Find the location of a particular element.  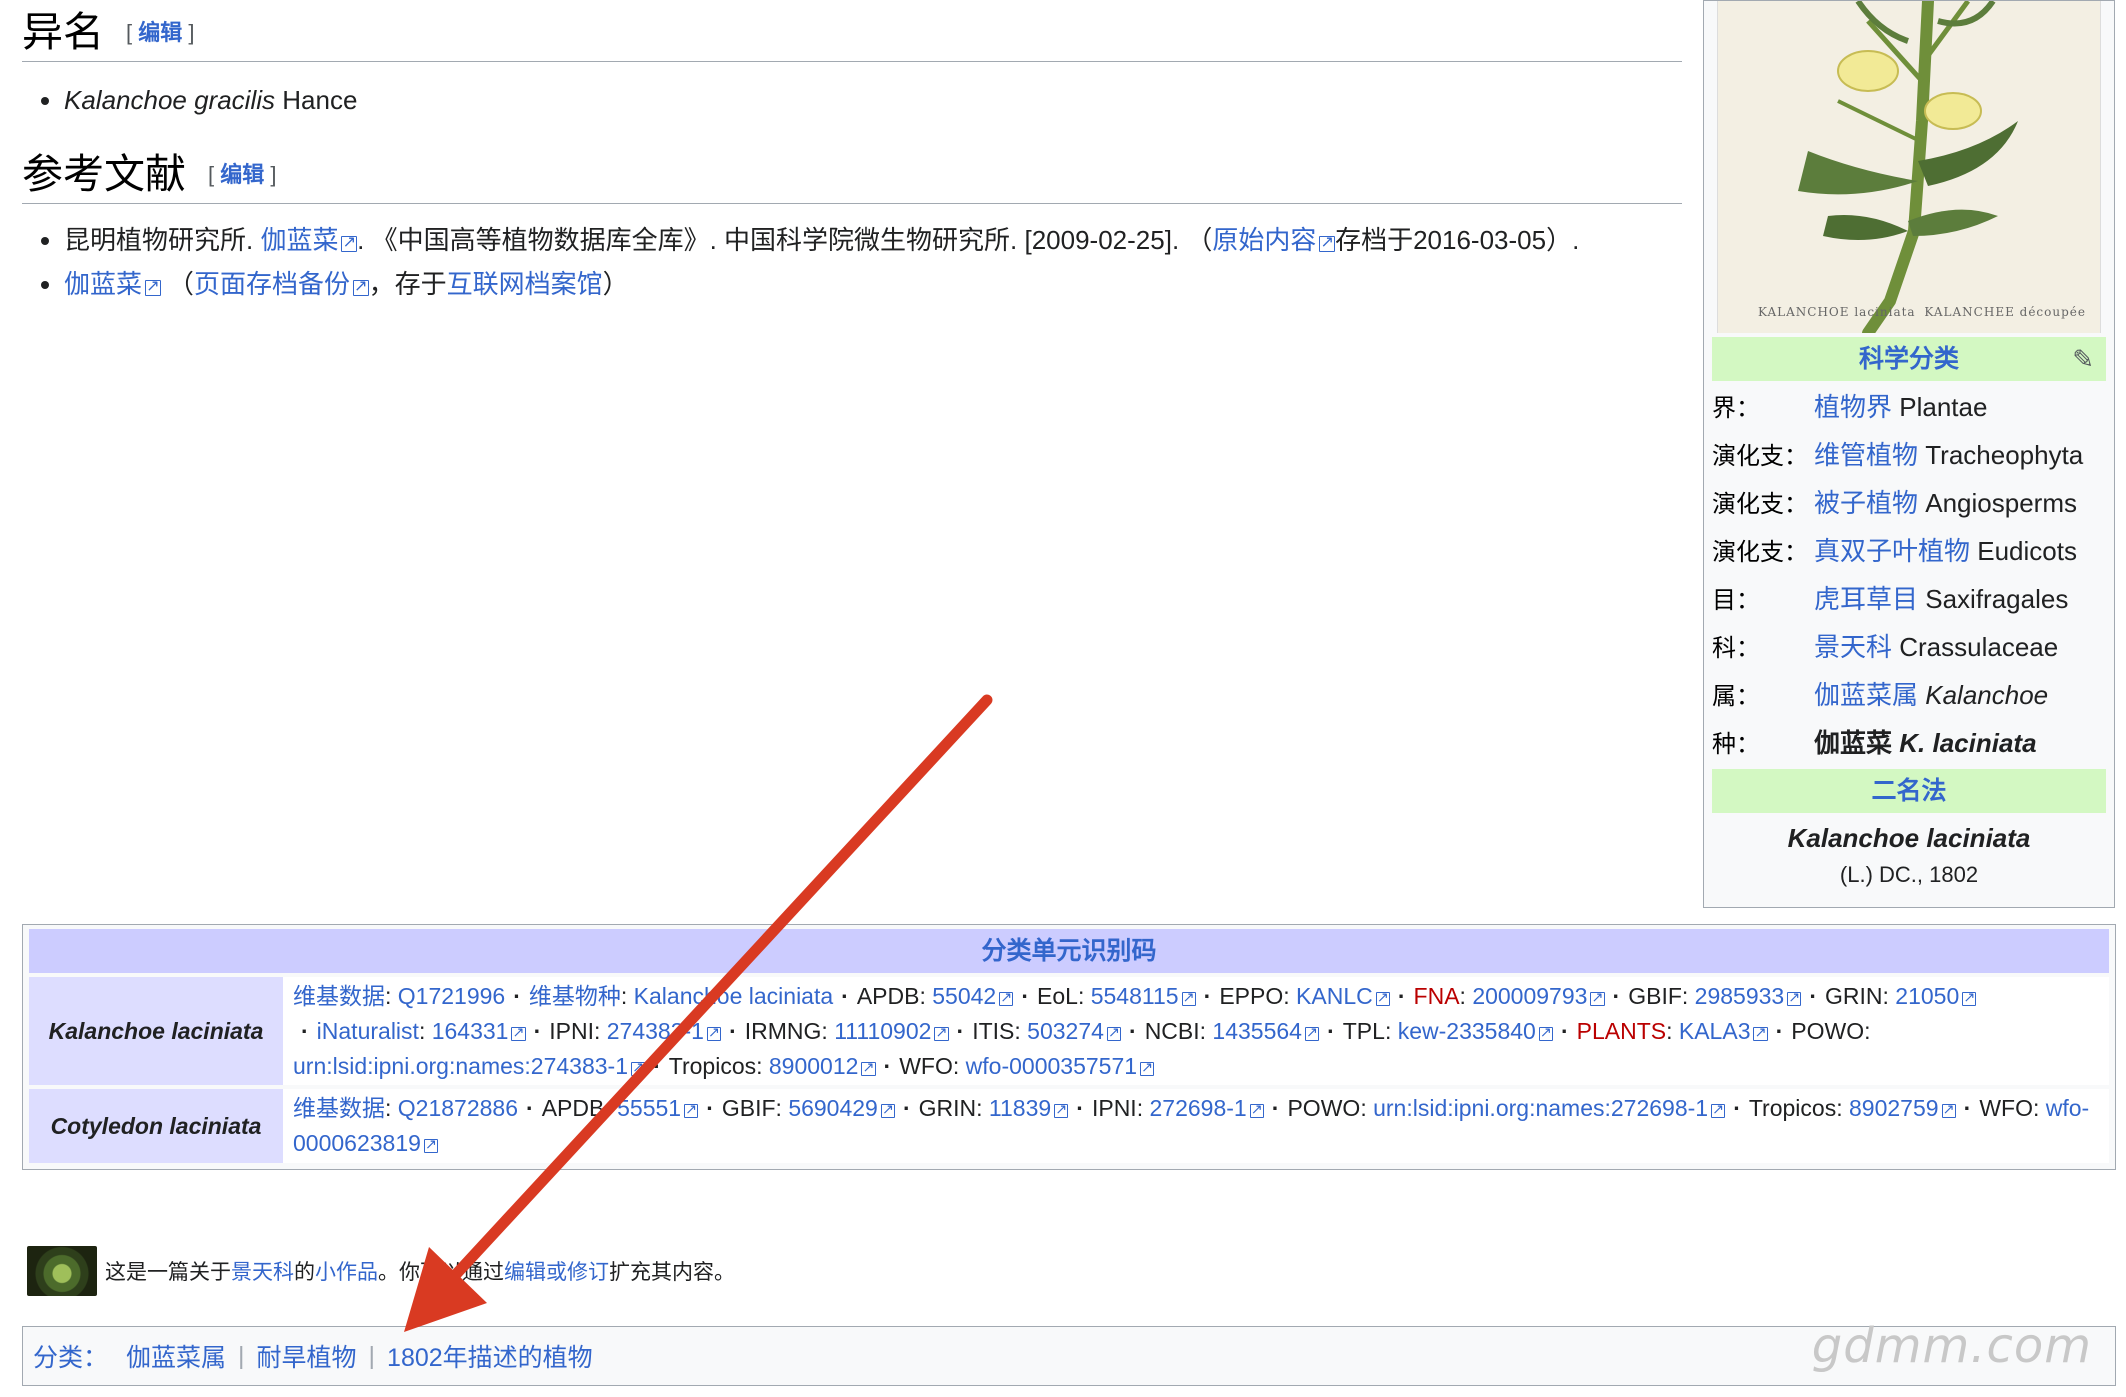

category-links: 分类： 伽蓝菜属 | 耐旱植物 | 1802年描述的植物 is located at coordinates (1069, 1356).